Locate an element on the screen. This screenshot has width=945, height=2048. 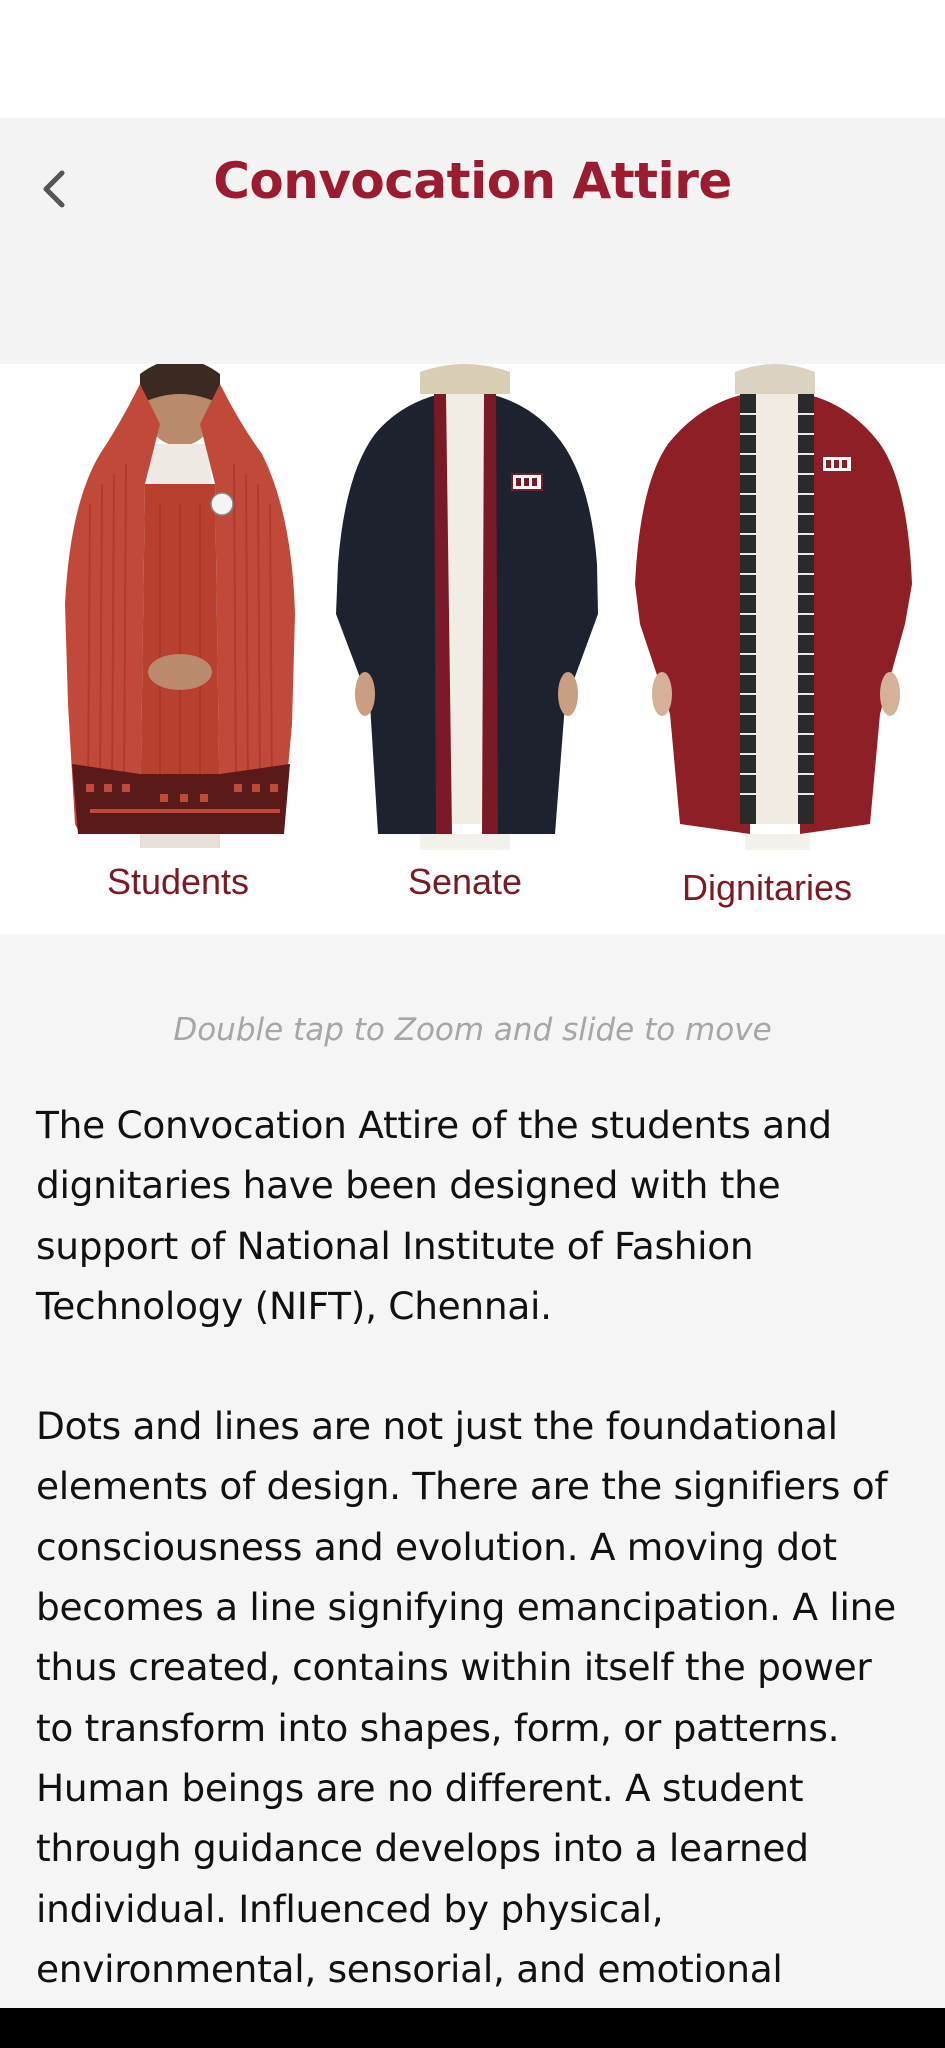
caption-students: Students is located at coordinates (178, 881).